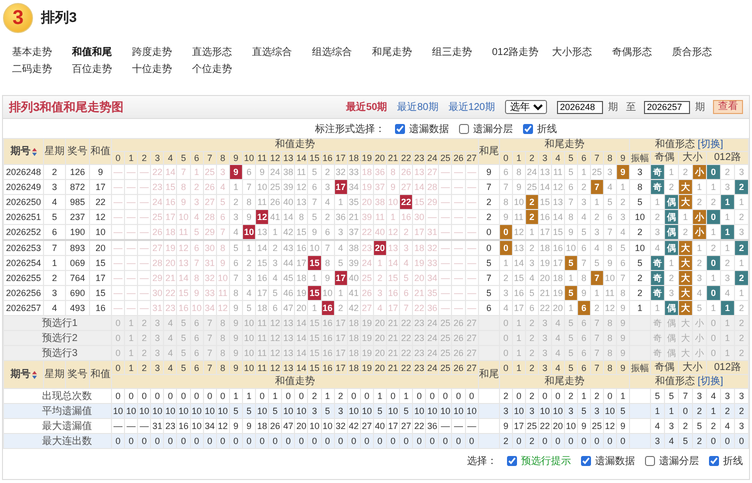  I want to click on column-header: 和值, so click(101, 151).